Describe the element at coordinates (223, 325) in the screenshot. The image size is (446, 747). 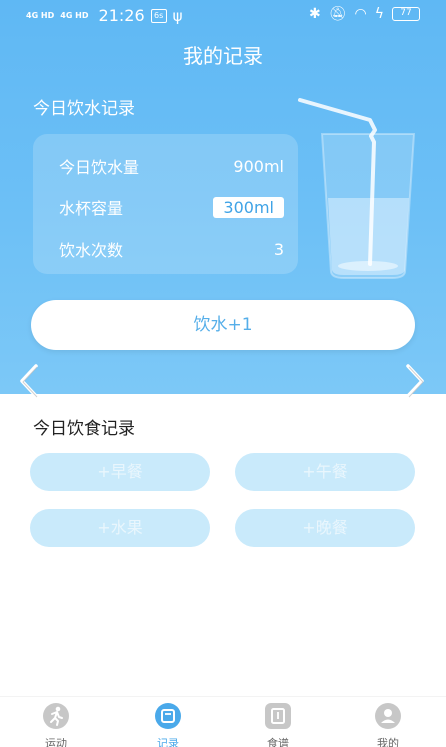
I see `drink-add-button: 饮水+1` at that location.